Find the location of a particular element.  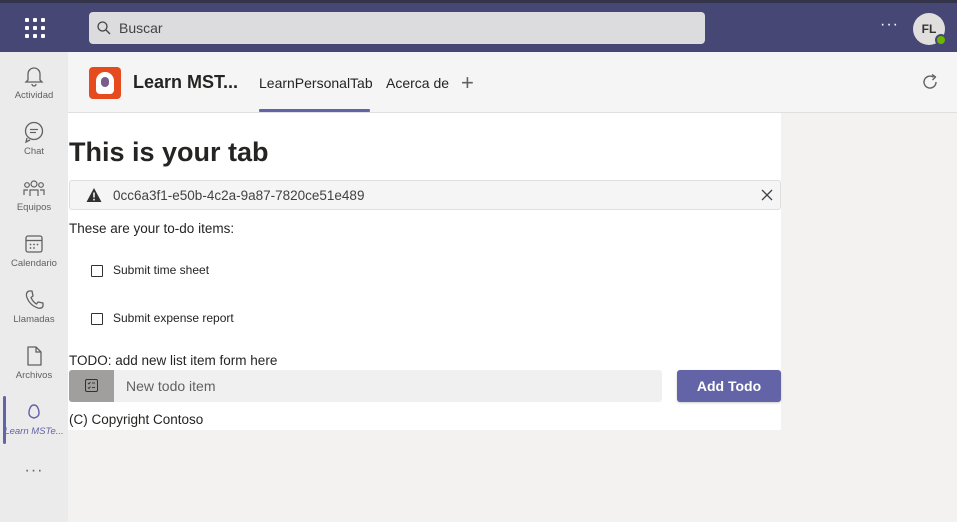

rail-item-chat: Chat is located at coordinates (34, 140).